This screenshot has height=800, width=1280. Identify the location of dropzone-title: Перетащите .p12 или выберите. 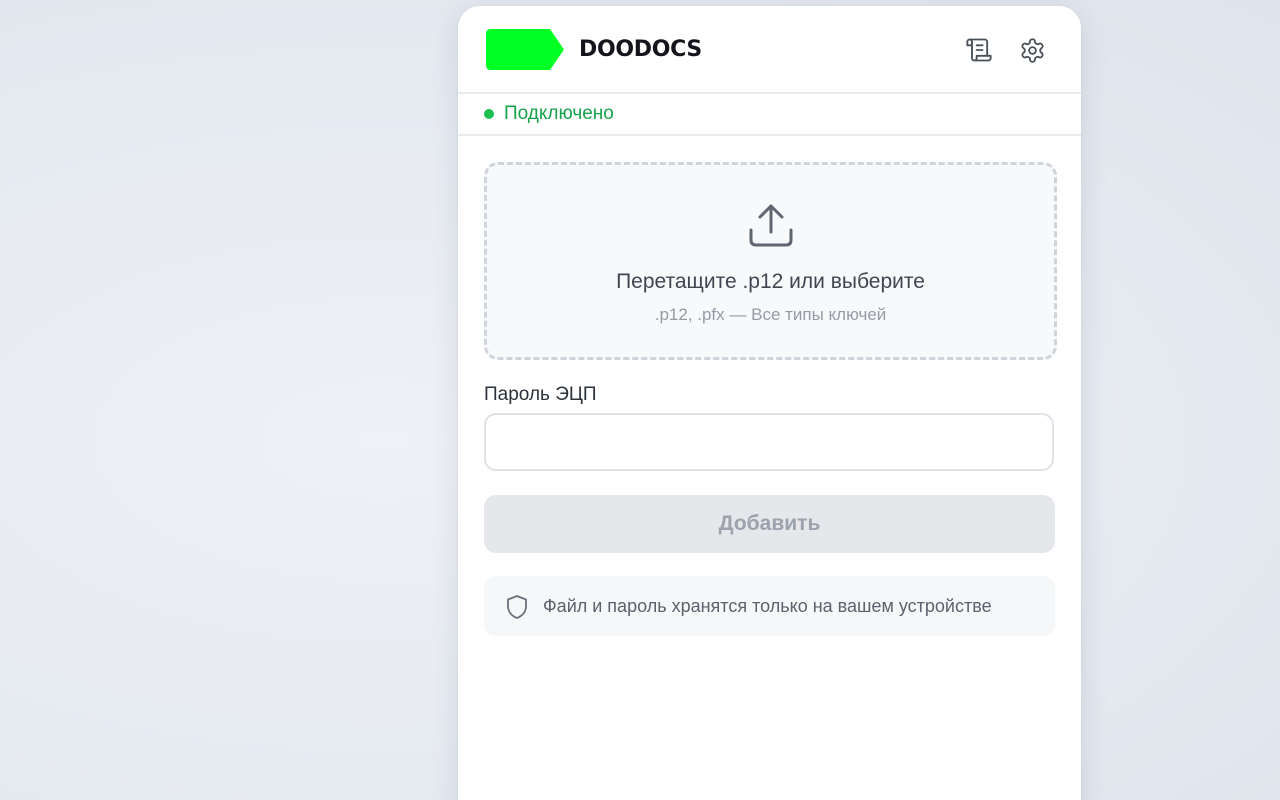
(770, 281).